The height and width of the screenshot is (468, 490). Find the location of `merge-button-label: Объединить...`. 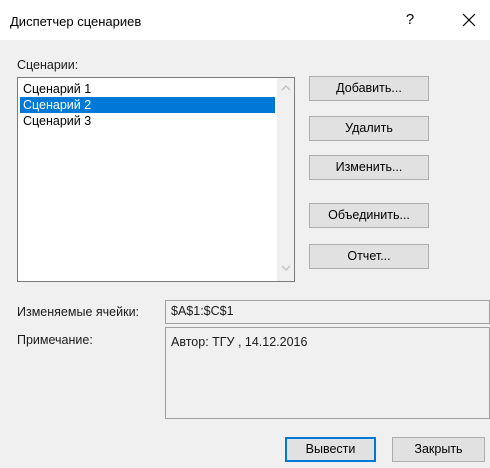

merge-button-label: Объединить... is located at coordinates (369, 215).